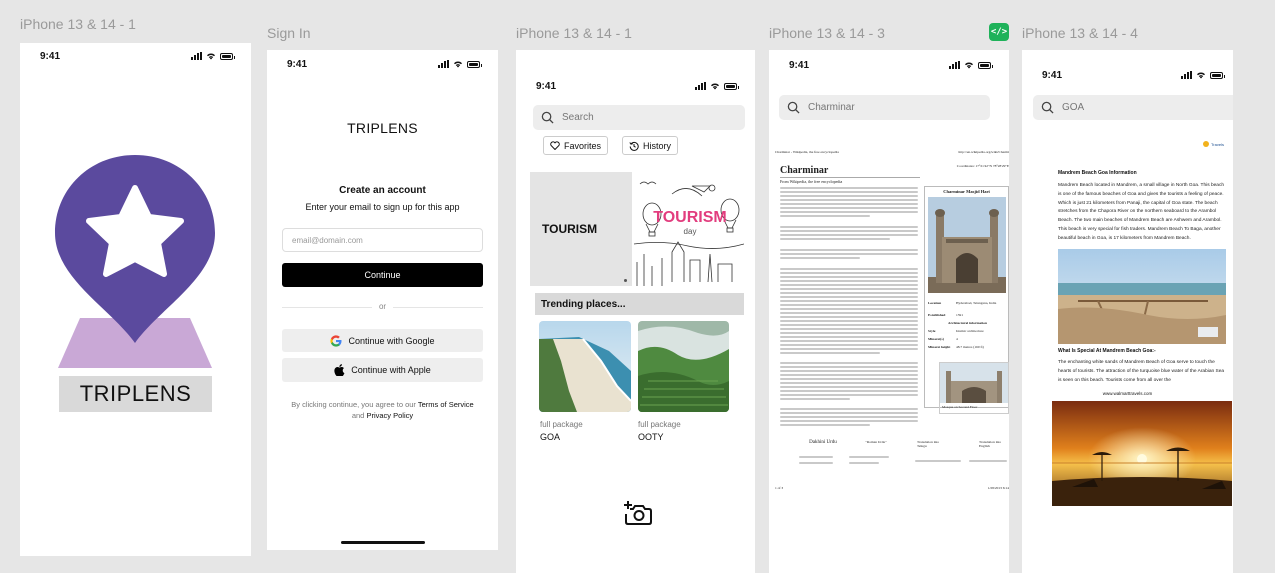  I want to click on search-value: GOA, so click(1073, 107).